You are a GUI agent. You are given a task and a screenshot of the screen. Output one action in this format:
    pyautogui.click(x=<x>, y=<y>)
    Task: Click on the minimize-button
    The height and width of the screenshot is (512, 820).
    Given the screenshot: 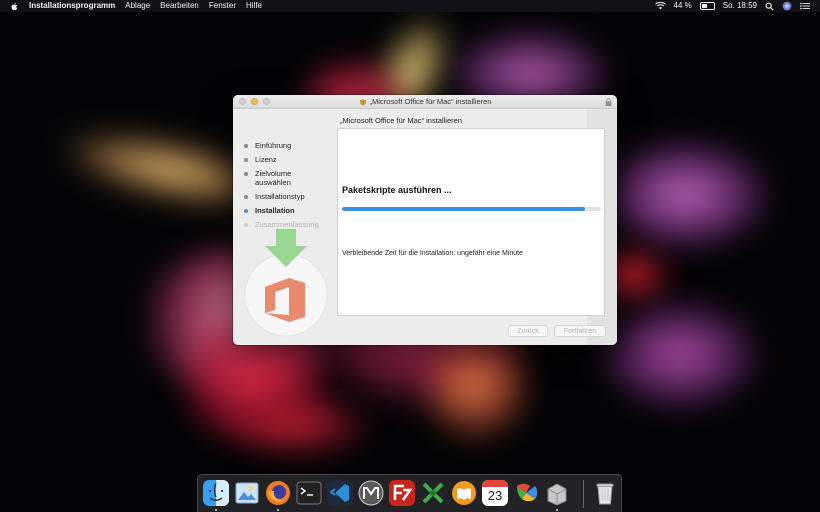 What is the action you would take?
    pyautogui.click(x=254, y=101)
    